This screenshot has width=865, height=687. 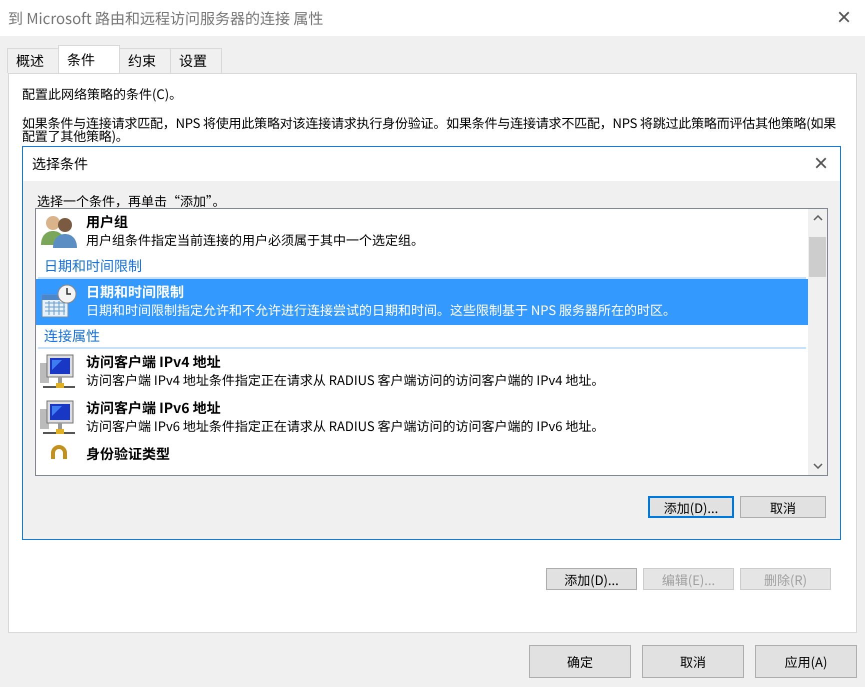 I want to click on condition-item: 身份验证类型, so click(x=422, y=458).